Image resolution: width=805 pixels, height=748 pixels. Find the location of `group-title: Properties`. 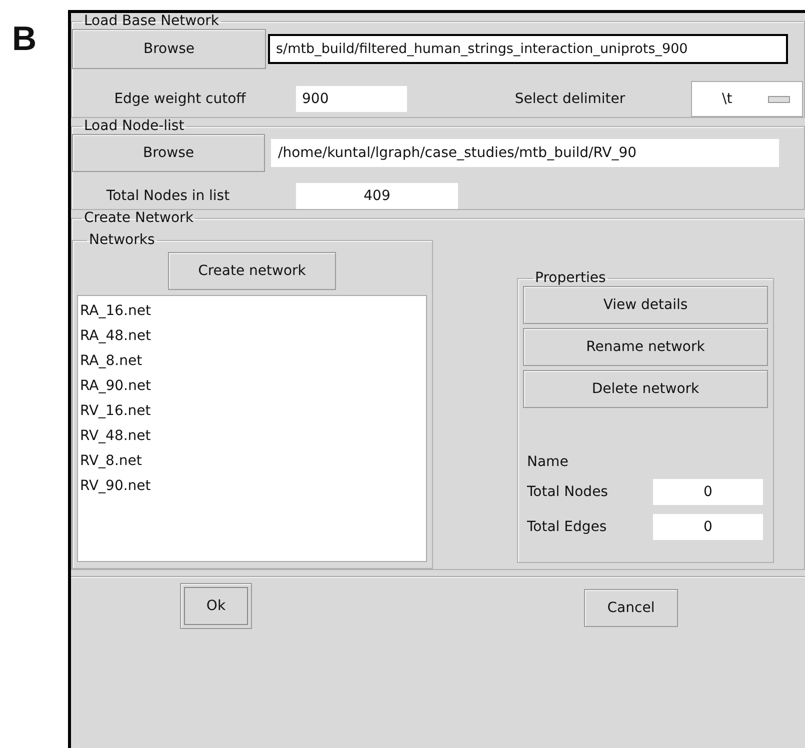

group-title: Properties is located at coordinates (570, 278).